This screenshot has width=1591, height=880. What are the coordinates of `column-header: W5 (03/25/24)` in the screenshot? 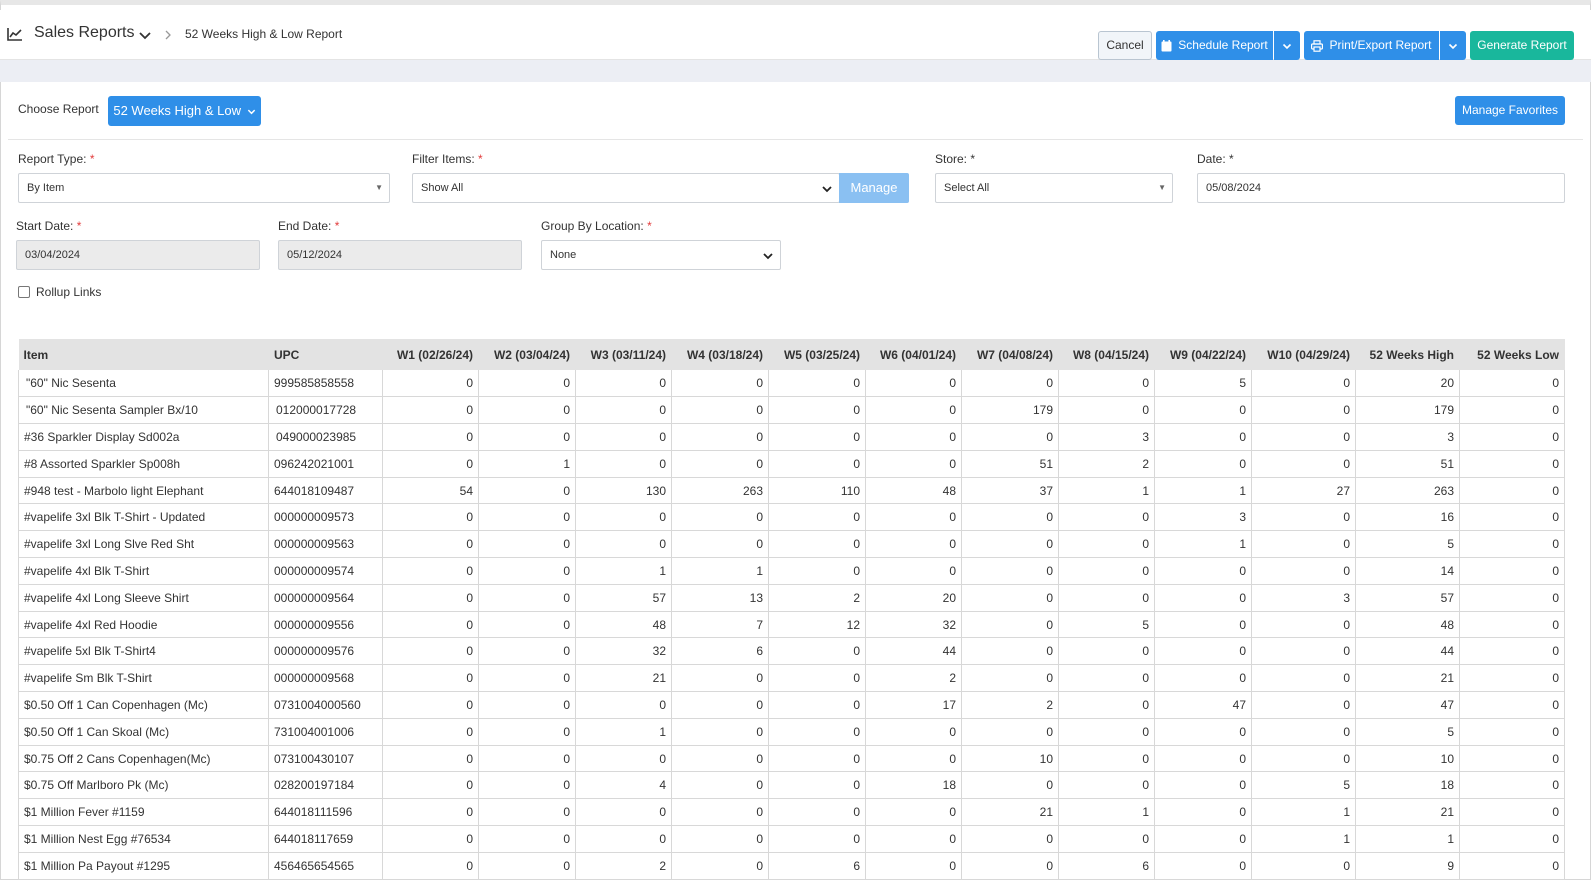 It's located at (817, 354).